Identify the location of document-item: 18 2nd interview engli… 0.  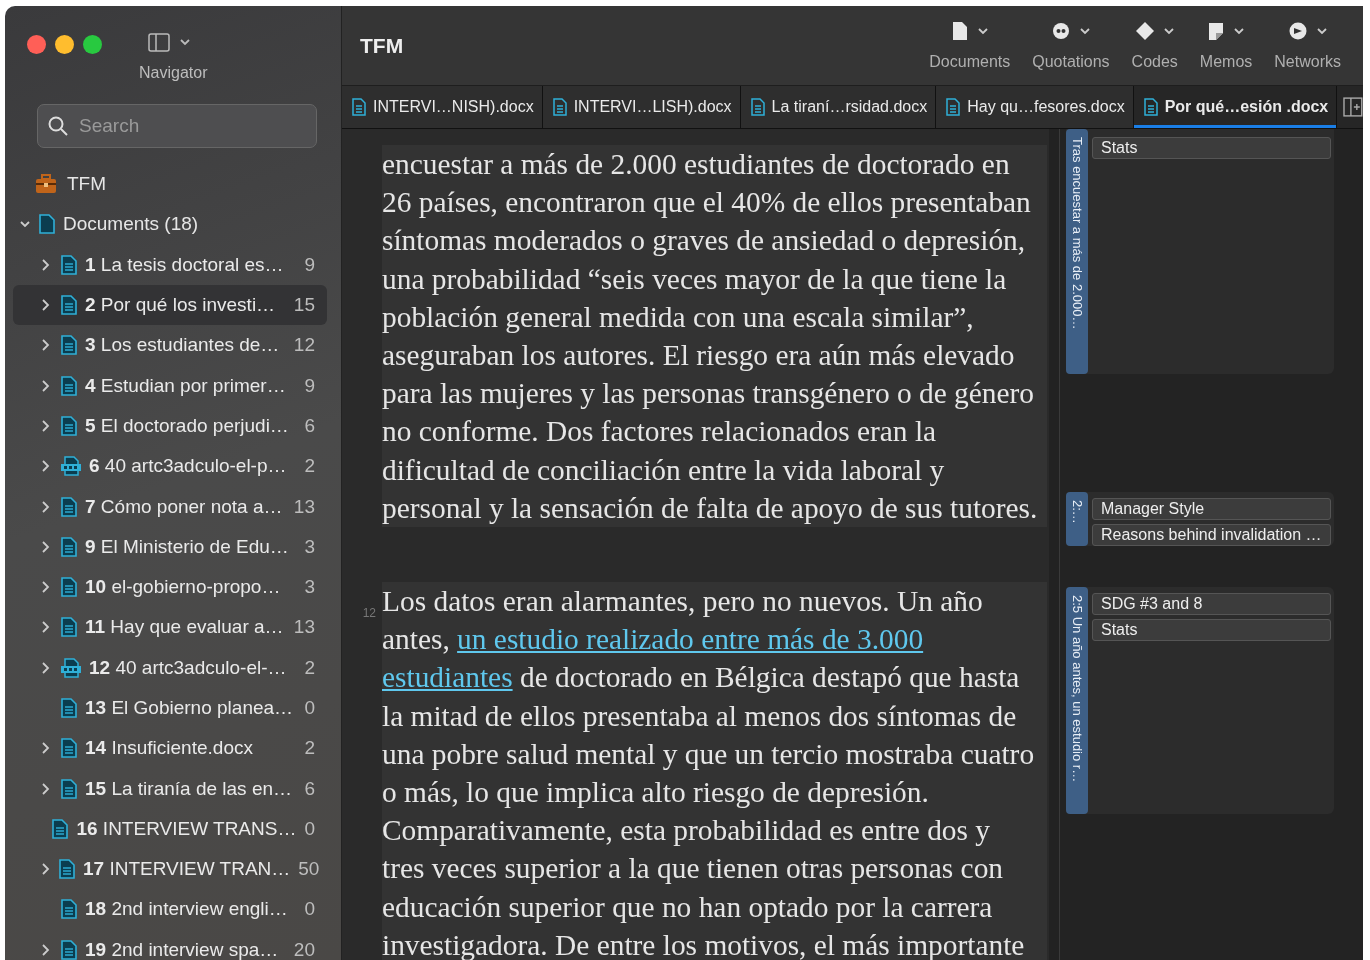
(170, 909).